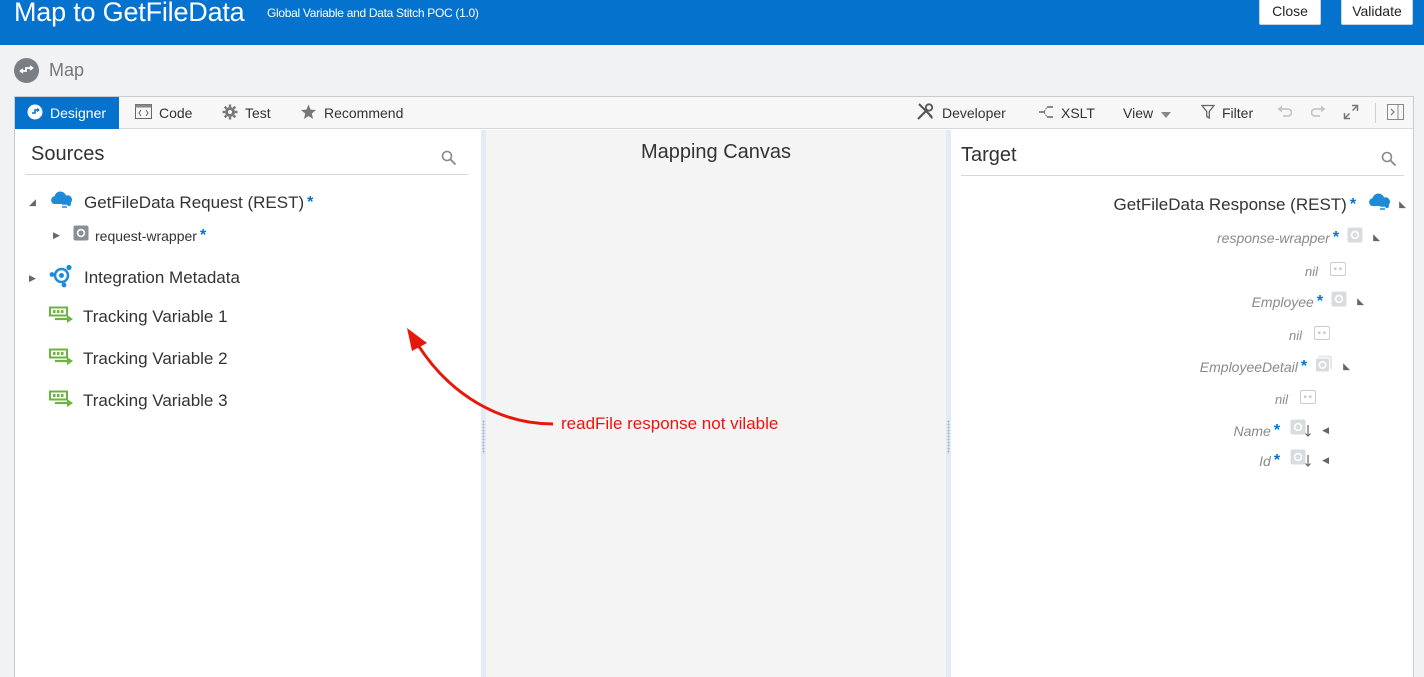  Describe the element at coordinates (1138, 113) in the screenshot. I see `view-label: View` at that location.